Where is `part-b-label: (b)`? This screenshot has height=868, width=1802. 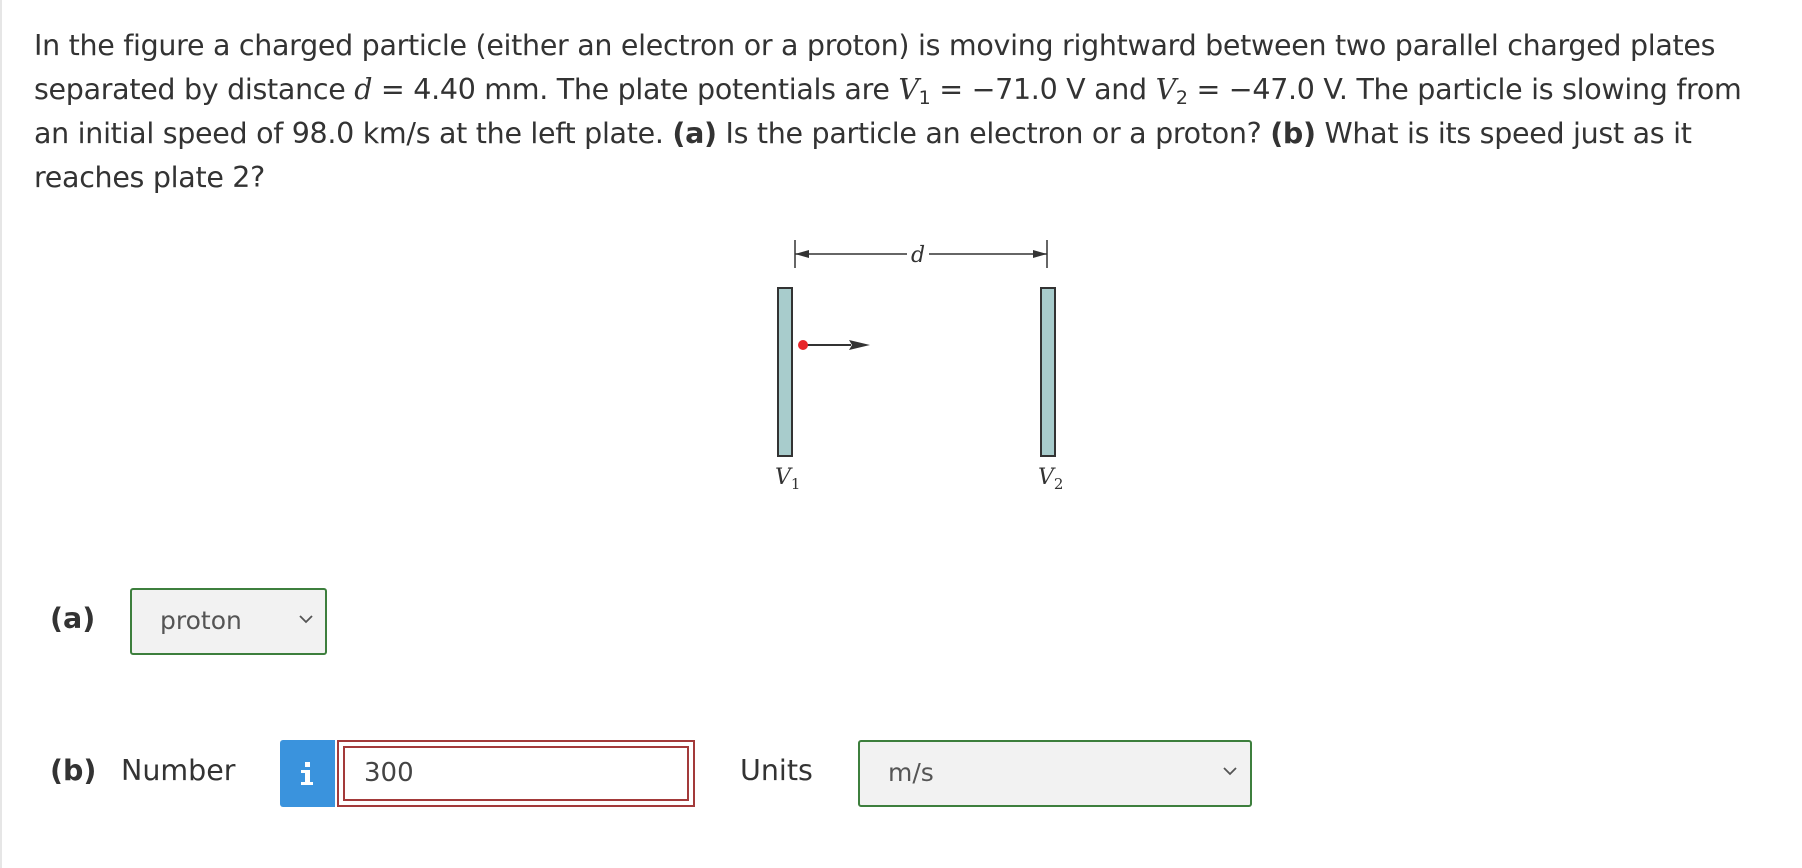 part-b-label: (b) is located at coordinates (73, 770).